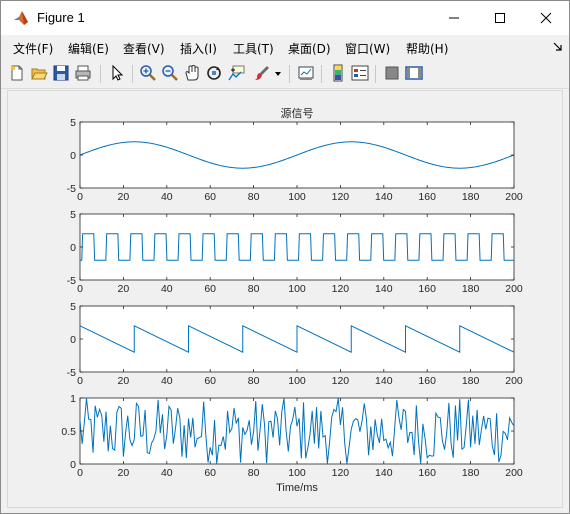  I want to click on maximize-icon, so click(500, 18).